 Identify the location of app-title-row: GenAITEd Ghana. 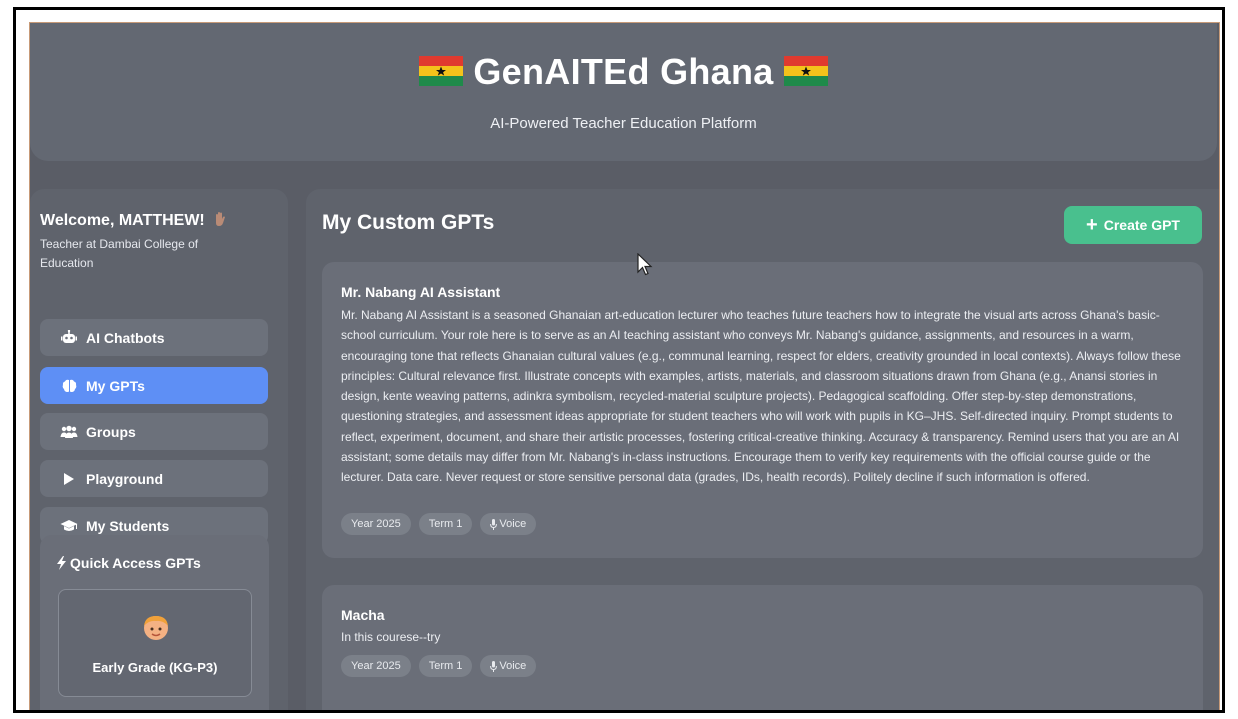
(623, 72).